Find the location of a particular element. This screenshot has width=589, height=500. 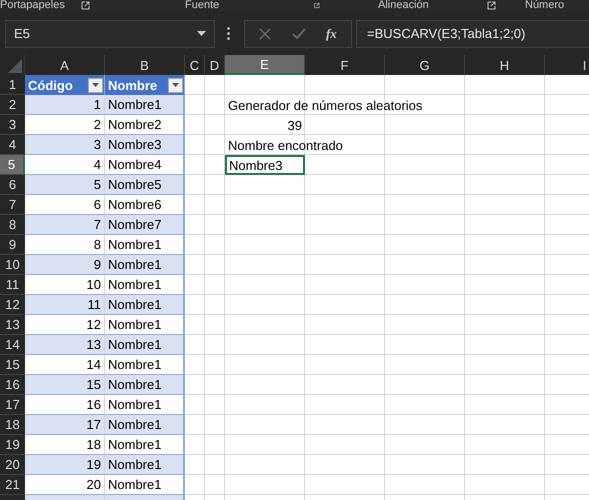

row-header: 10 is located at coordinates (12, 265).